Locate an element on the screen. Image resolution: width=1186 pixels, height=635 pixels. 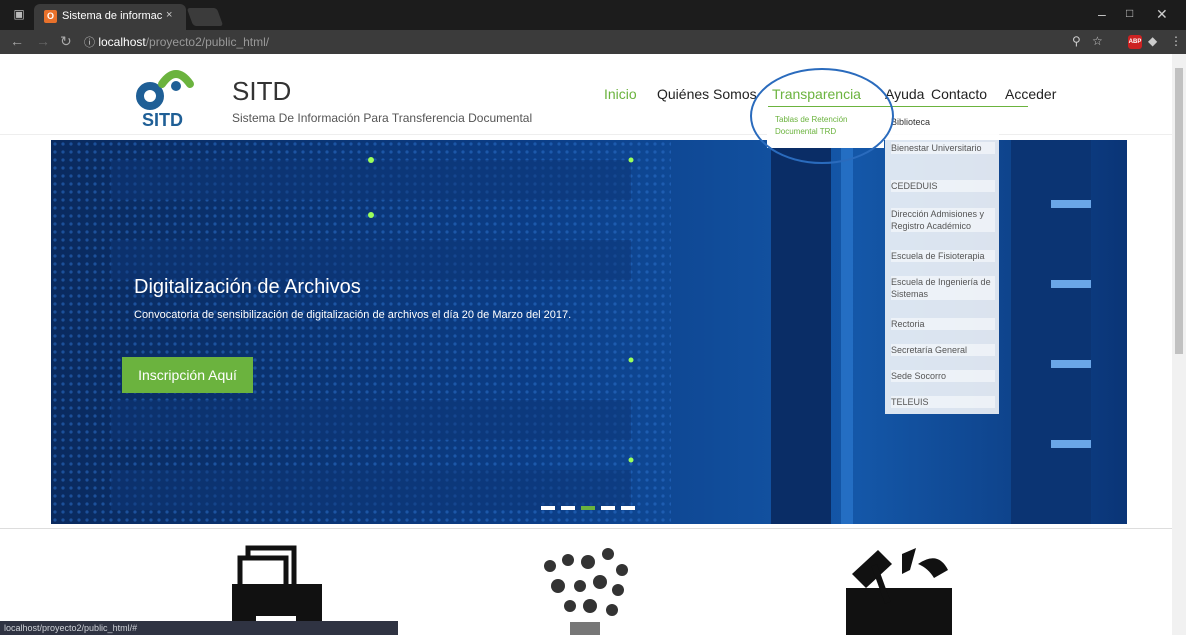
register-button: Inscripción Aquí is located at coordinates (187, 375).